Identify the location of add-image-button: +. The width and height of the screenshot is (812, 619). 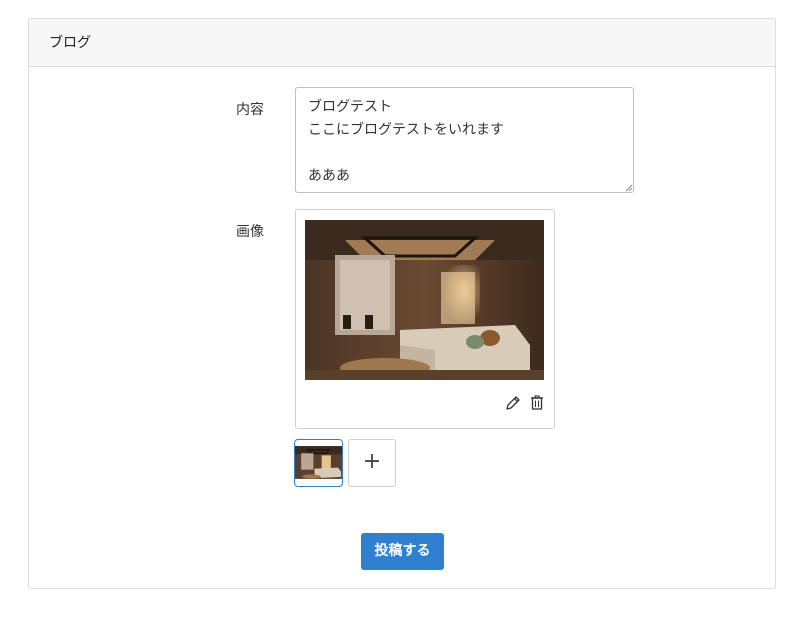
(372, 463).